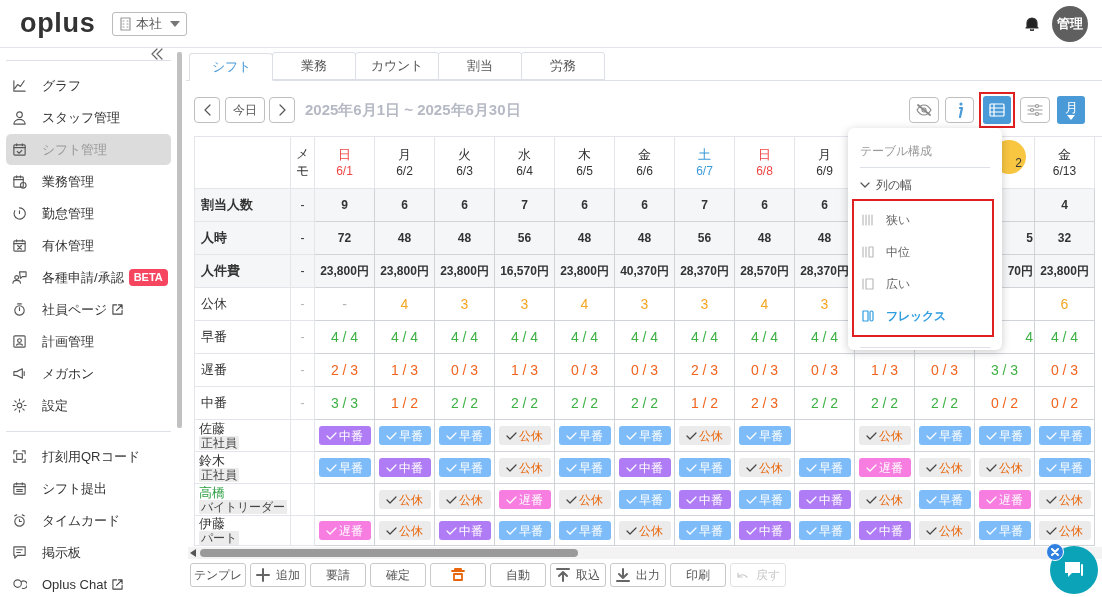 The image size is (1102, 597). Describe the element at coordinates (88, 309) in the screenshot. I see `sidebar-item: 社員ページ` at that location.